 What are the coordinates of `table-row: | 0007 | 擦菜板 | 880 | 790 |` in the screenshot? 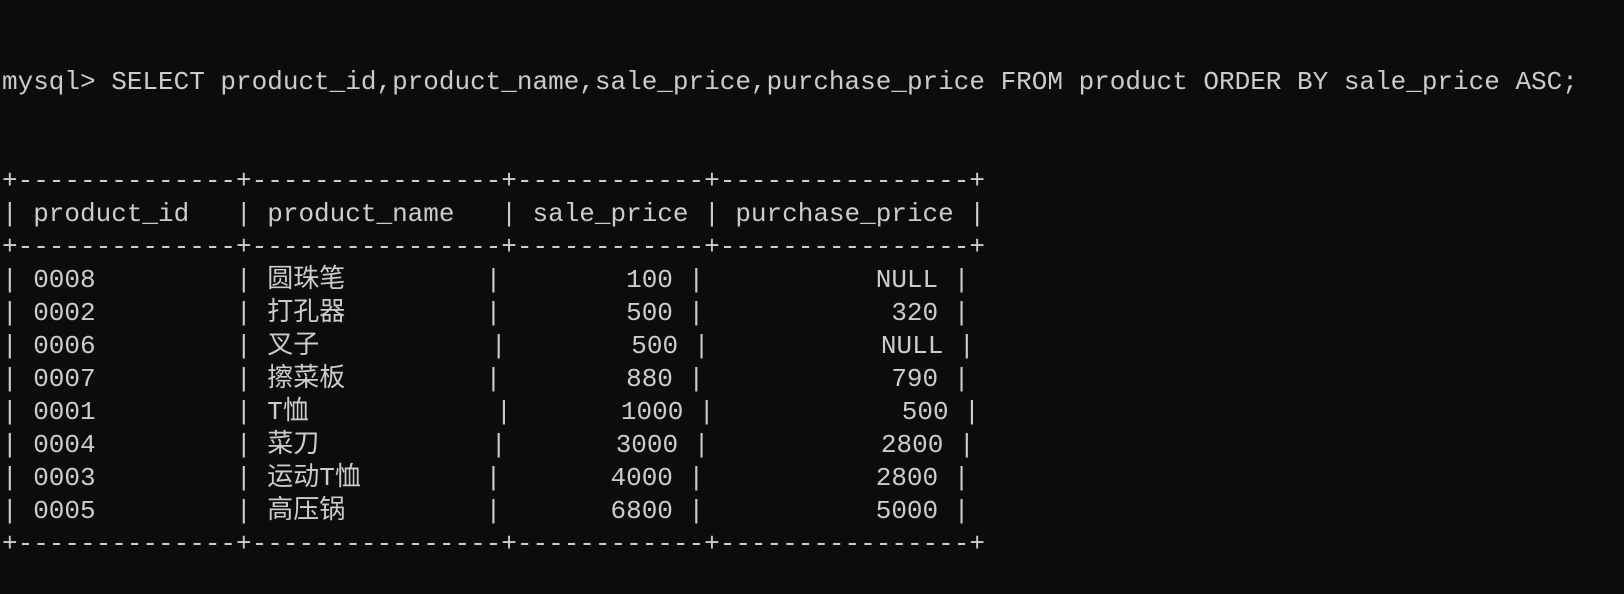 It's located at (486, 379).